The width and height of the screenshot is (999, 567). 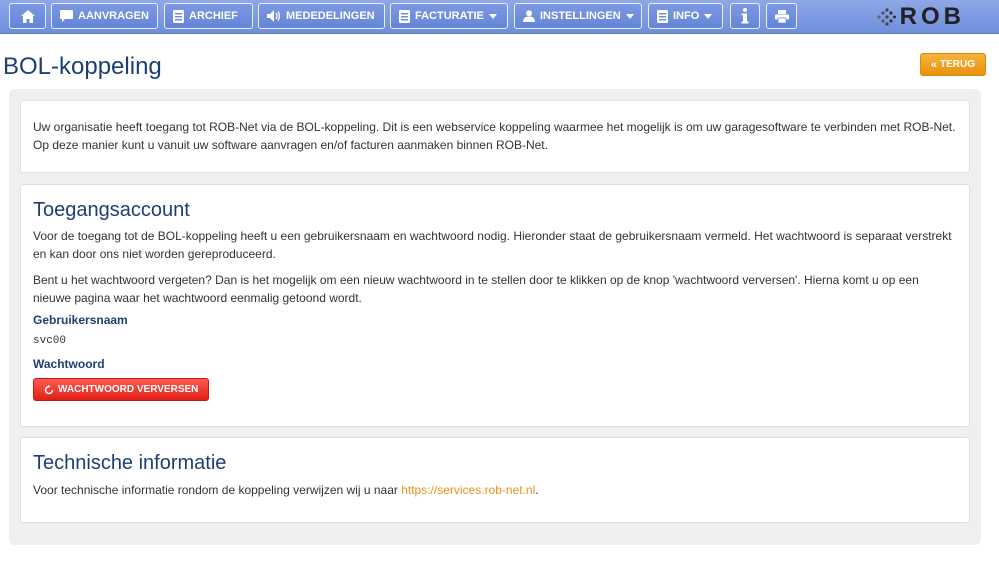 I want to click on access-account-heading: Toegangsaccount, so click(x=111, y=210).